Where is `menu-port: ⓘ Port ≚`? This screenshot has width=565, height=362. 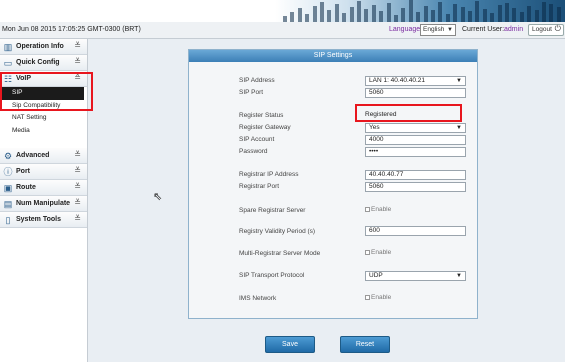 menu-port: ⓘ Port ≚ is located at coordinates (43, 172).